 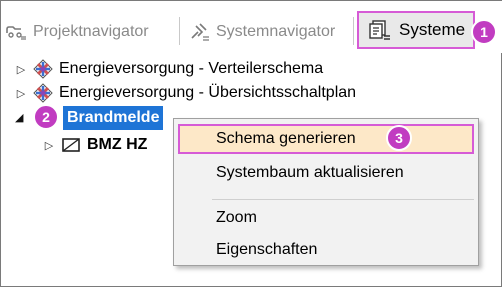 What do you see at coordinates (200, 32) in the screenshot?
I see `system-navigator-icon` at bounding box center [200, 32].